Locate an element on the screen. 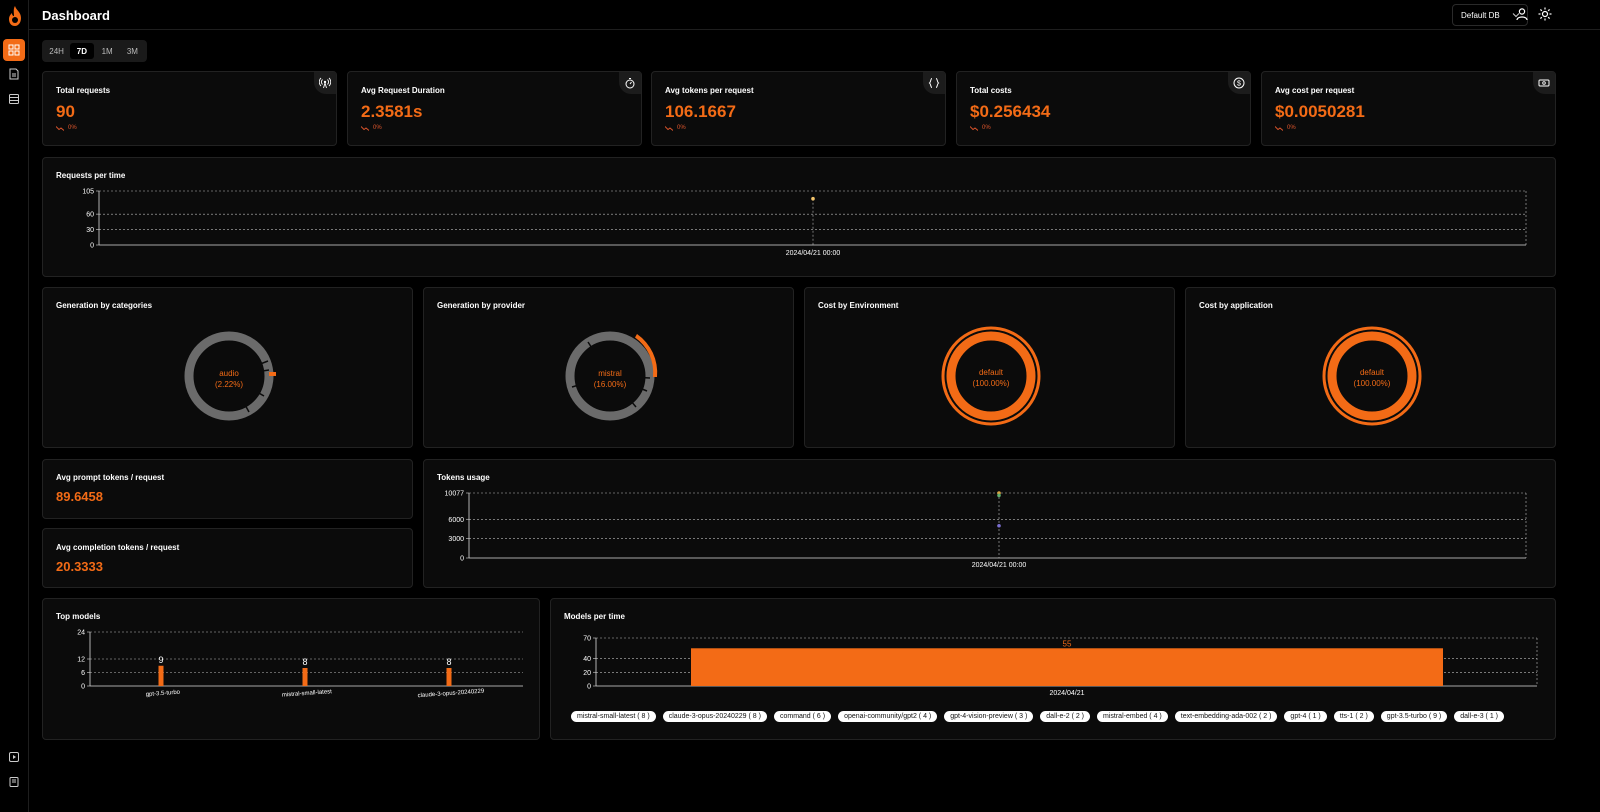  categories-donut-chart: audio (2.22%) is located at coordinates (230, 376).